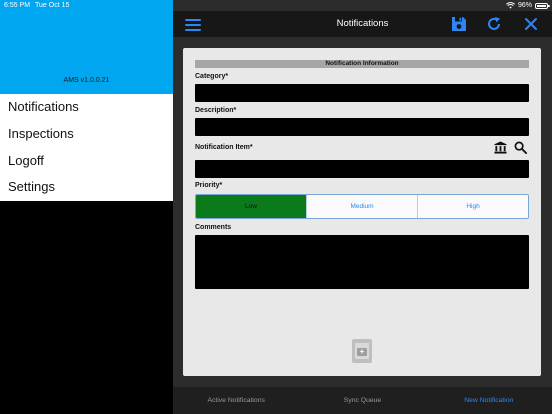 This screenshot has width=552, height=414. I want to click on section-title: Notification Information, so click(362, 64).